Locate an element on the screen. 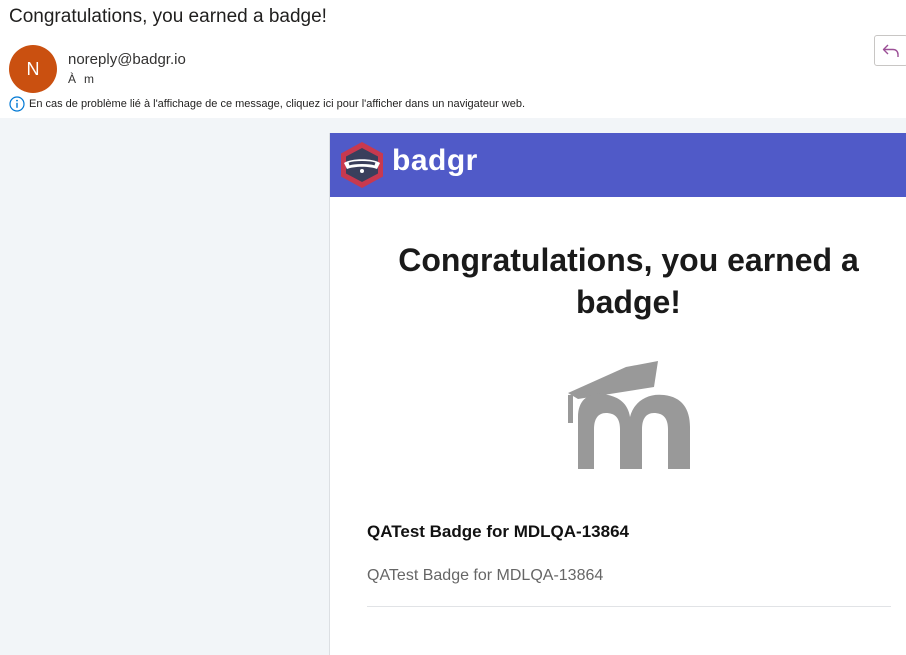  sender-avatar: N is located at coordinates (33, 69).